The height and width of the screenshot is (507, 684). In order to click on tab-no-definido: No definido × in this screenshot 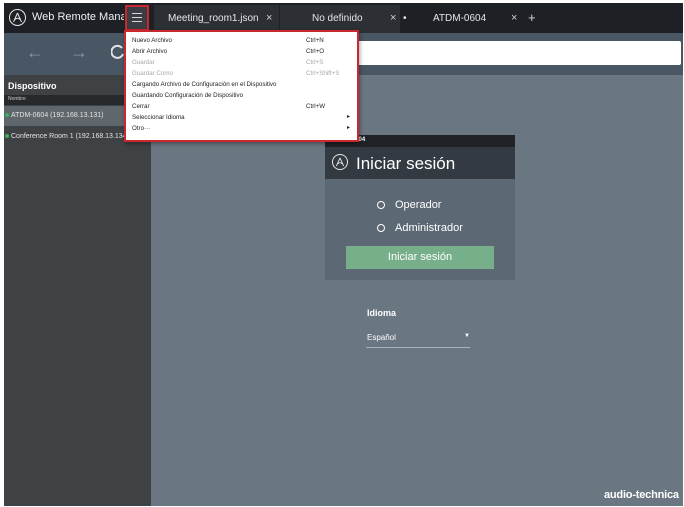, I will do `click(340, 19)`.